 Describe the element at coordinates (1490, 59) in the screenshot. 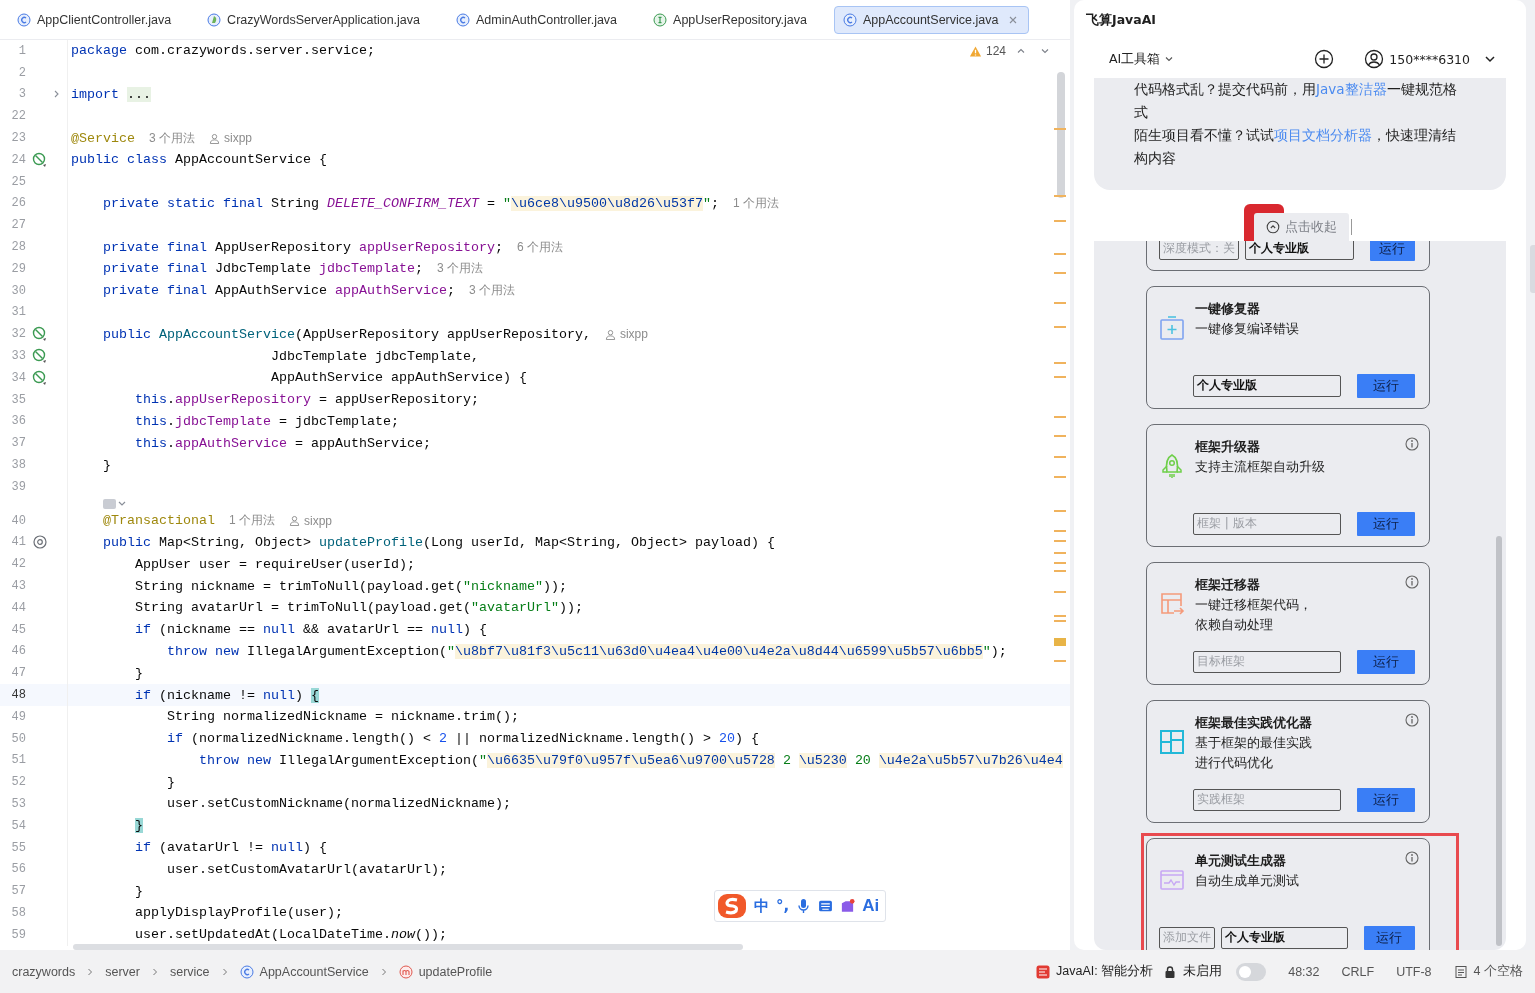

I see `chevron-down-icon` at that location.